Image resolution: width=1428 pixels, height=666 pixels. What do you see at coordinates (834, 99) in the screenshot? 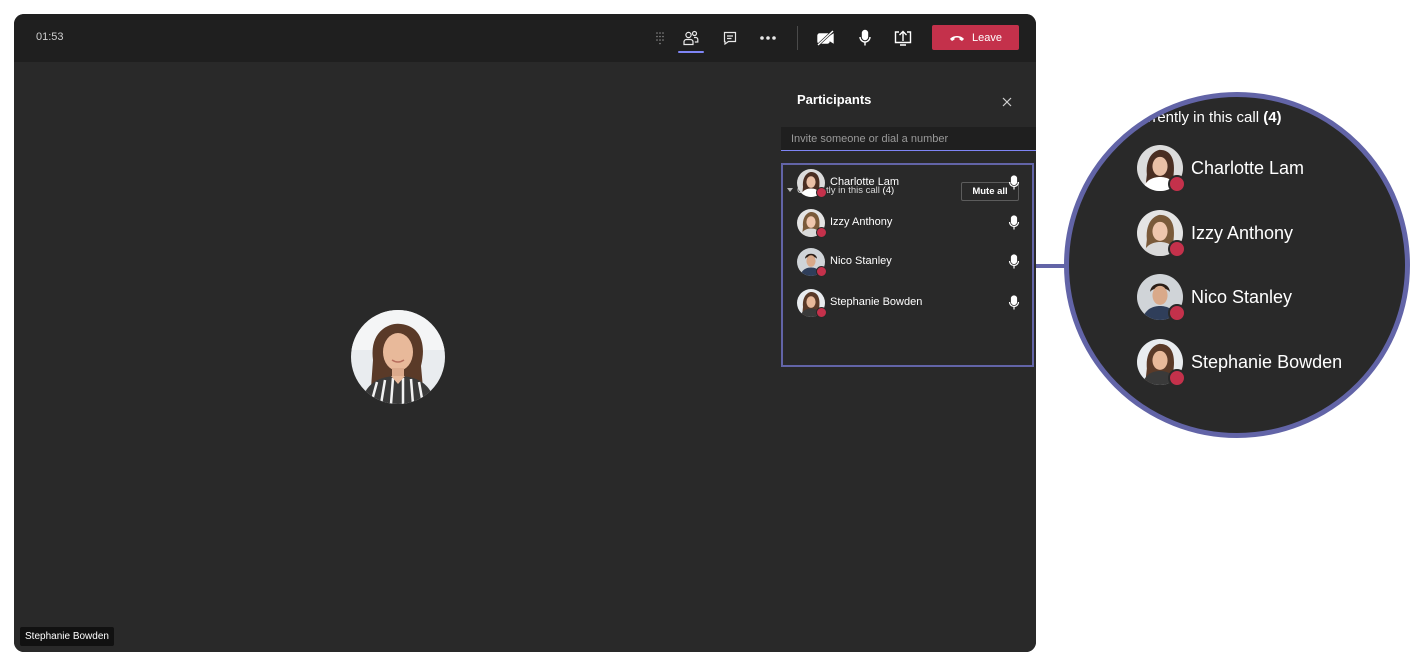
I see `panel-title: Participants` at bounding box center [834, 99].